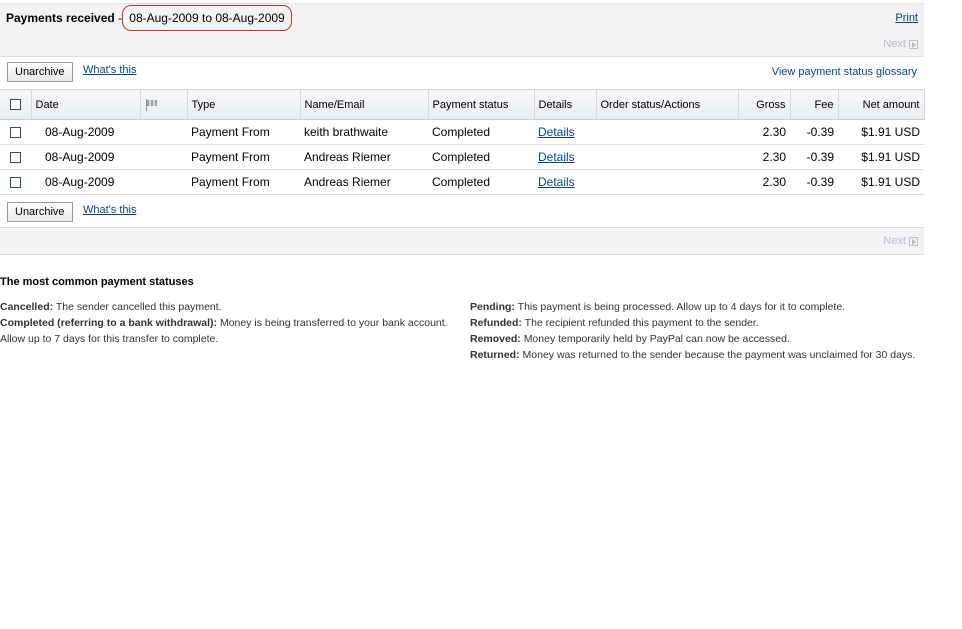 The height and width of the screenshot is (629, 962). I want to click on col-header-gross: Gross, so click(764, 104).